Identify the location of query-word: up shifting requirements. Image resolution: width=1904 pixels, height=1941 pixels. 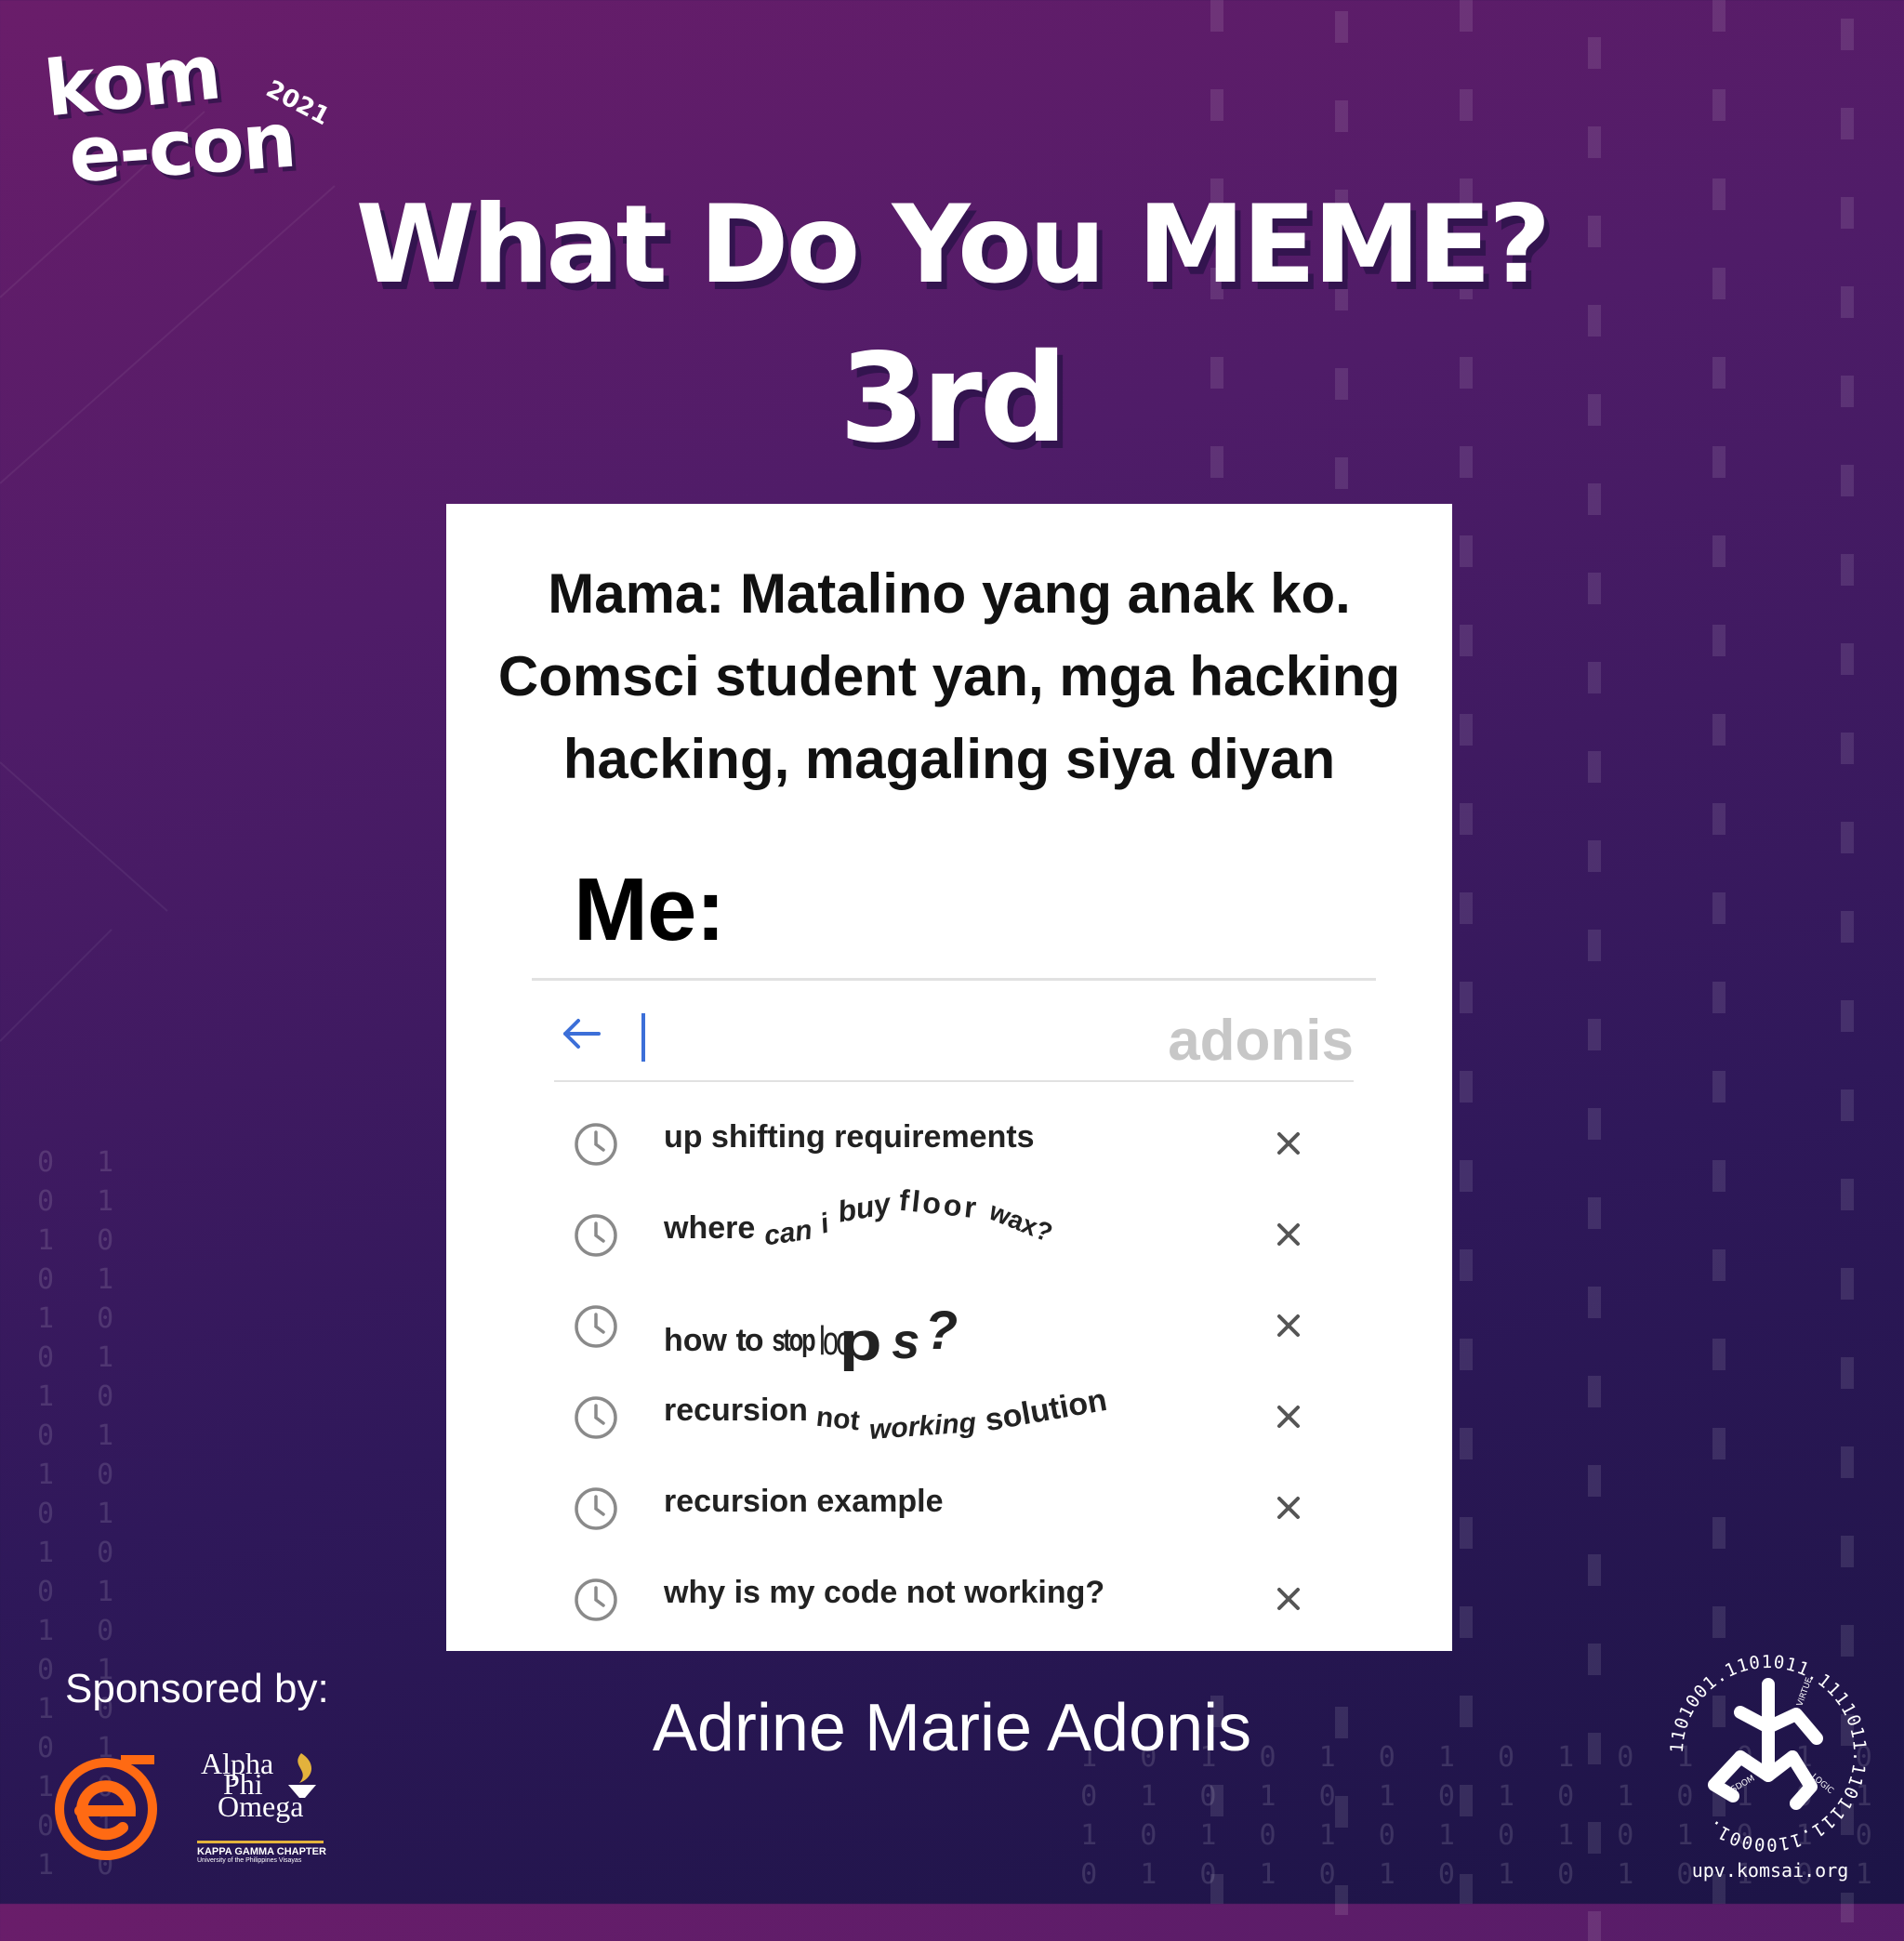
(849, 1137).